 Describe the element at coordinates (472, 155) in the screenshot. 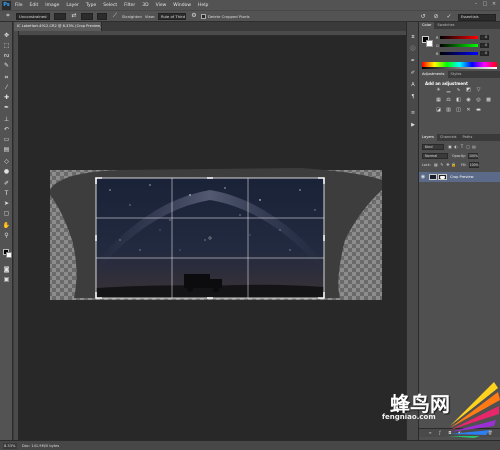

I see `opacity-value: 100%` at that location.